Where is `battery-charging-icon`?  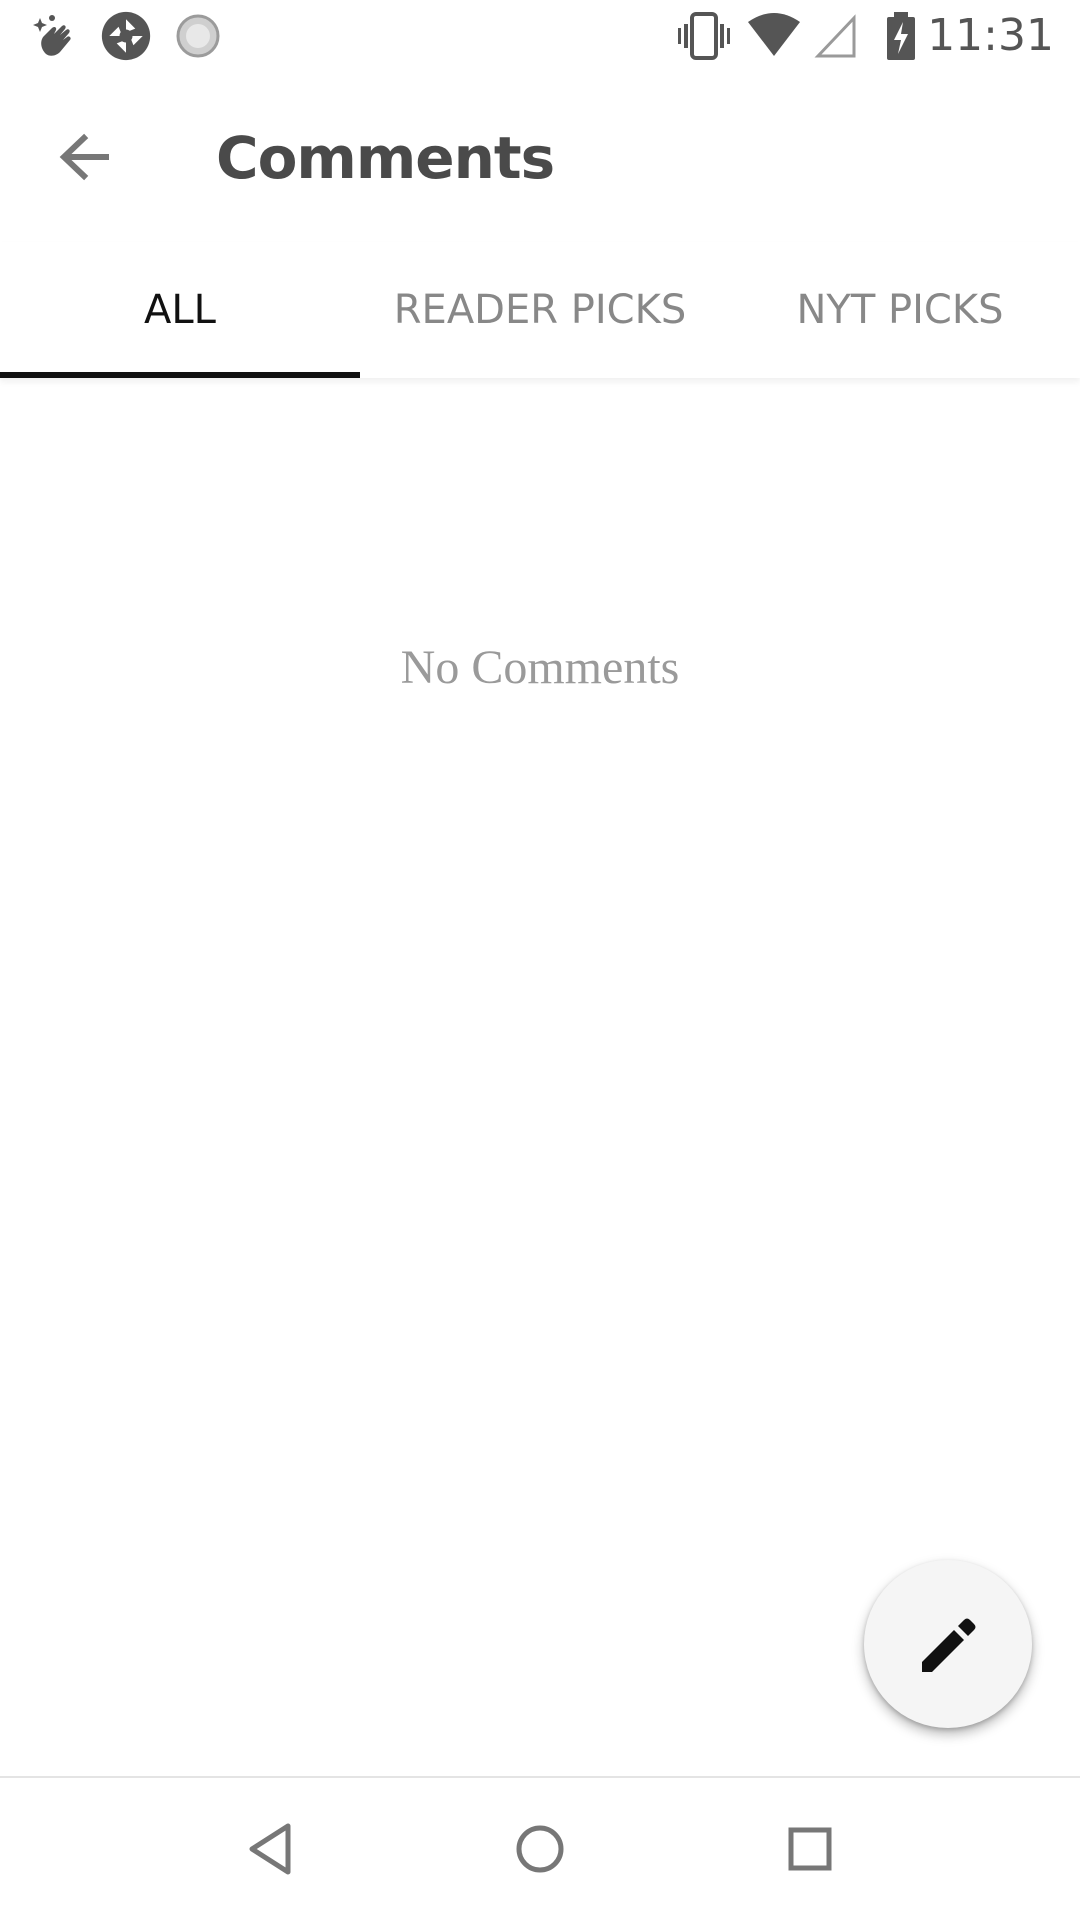
battery-charging-icon is located at coordinates (901, 36).